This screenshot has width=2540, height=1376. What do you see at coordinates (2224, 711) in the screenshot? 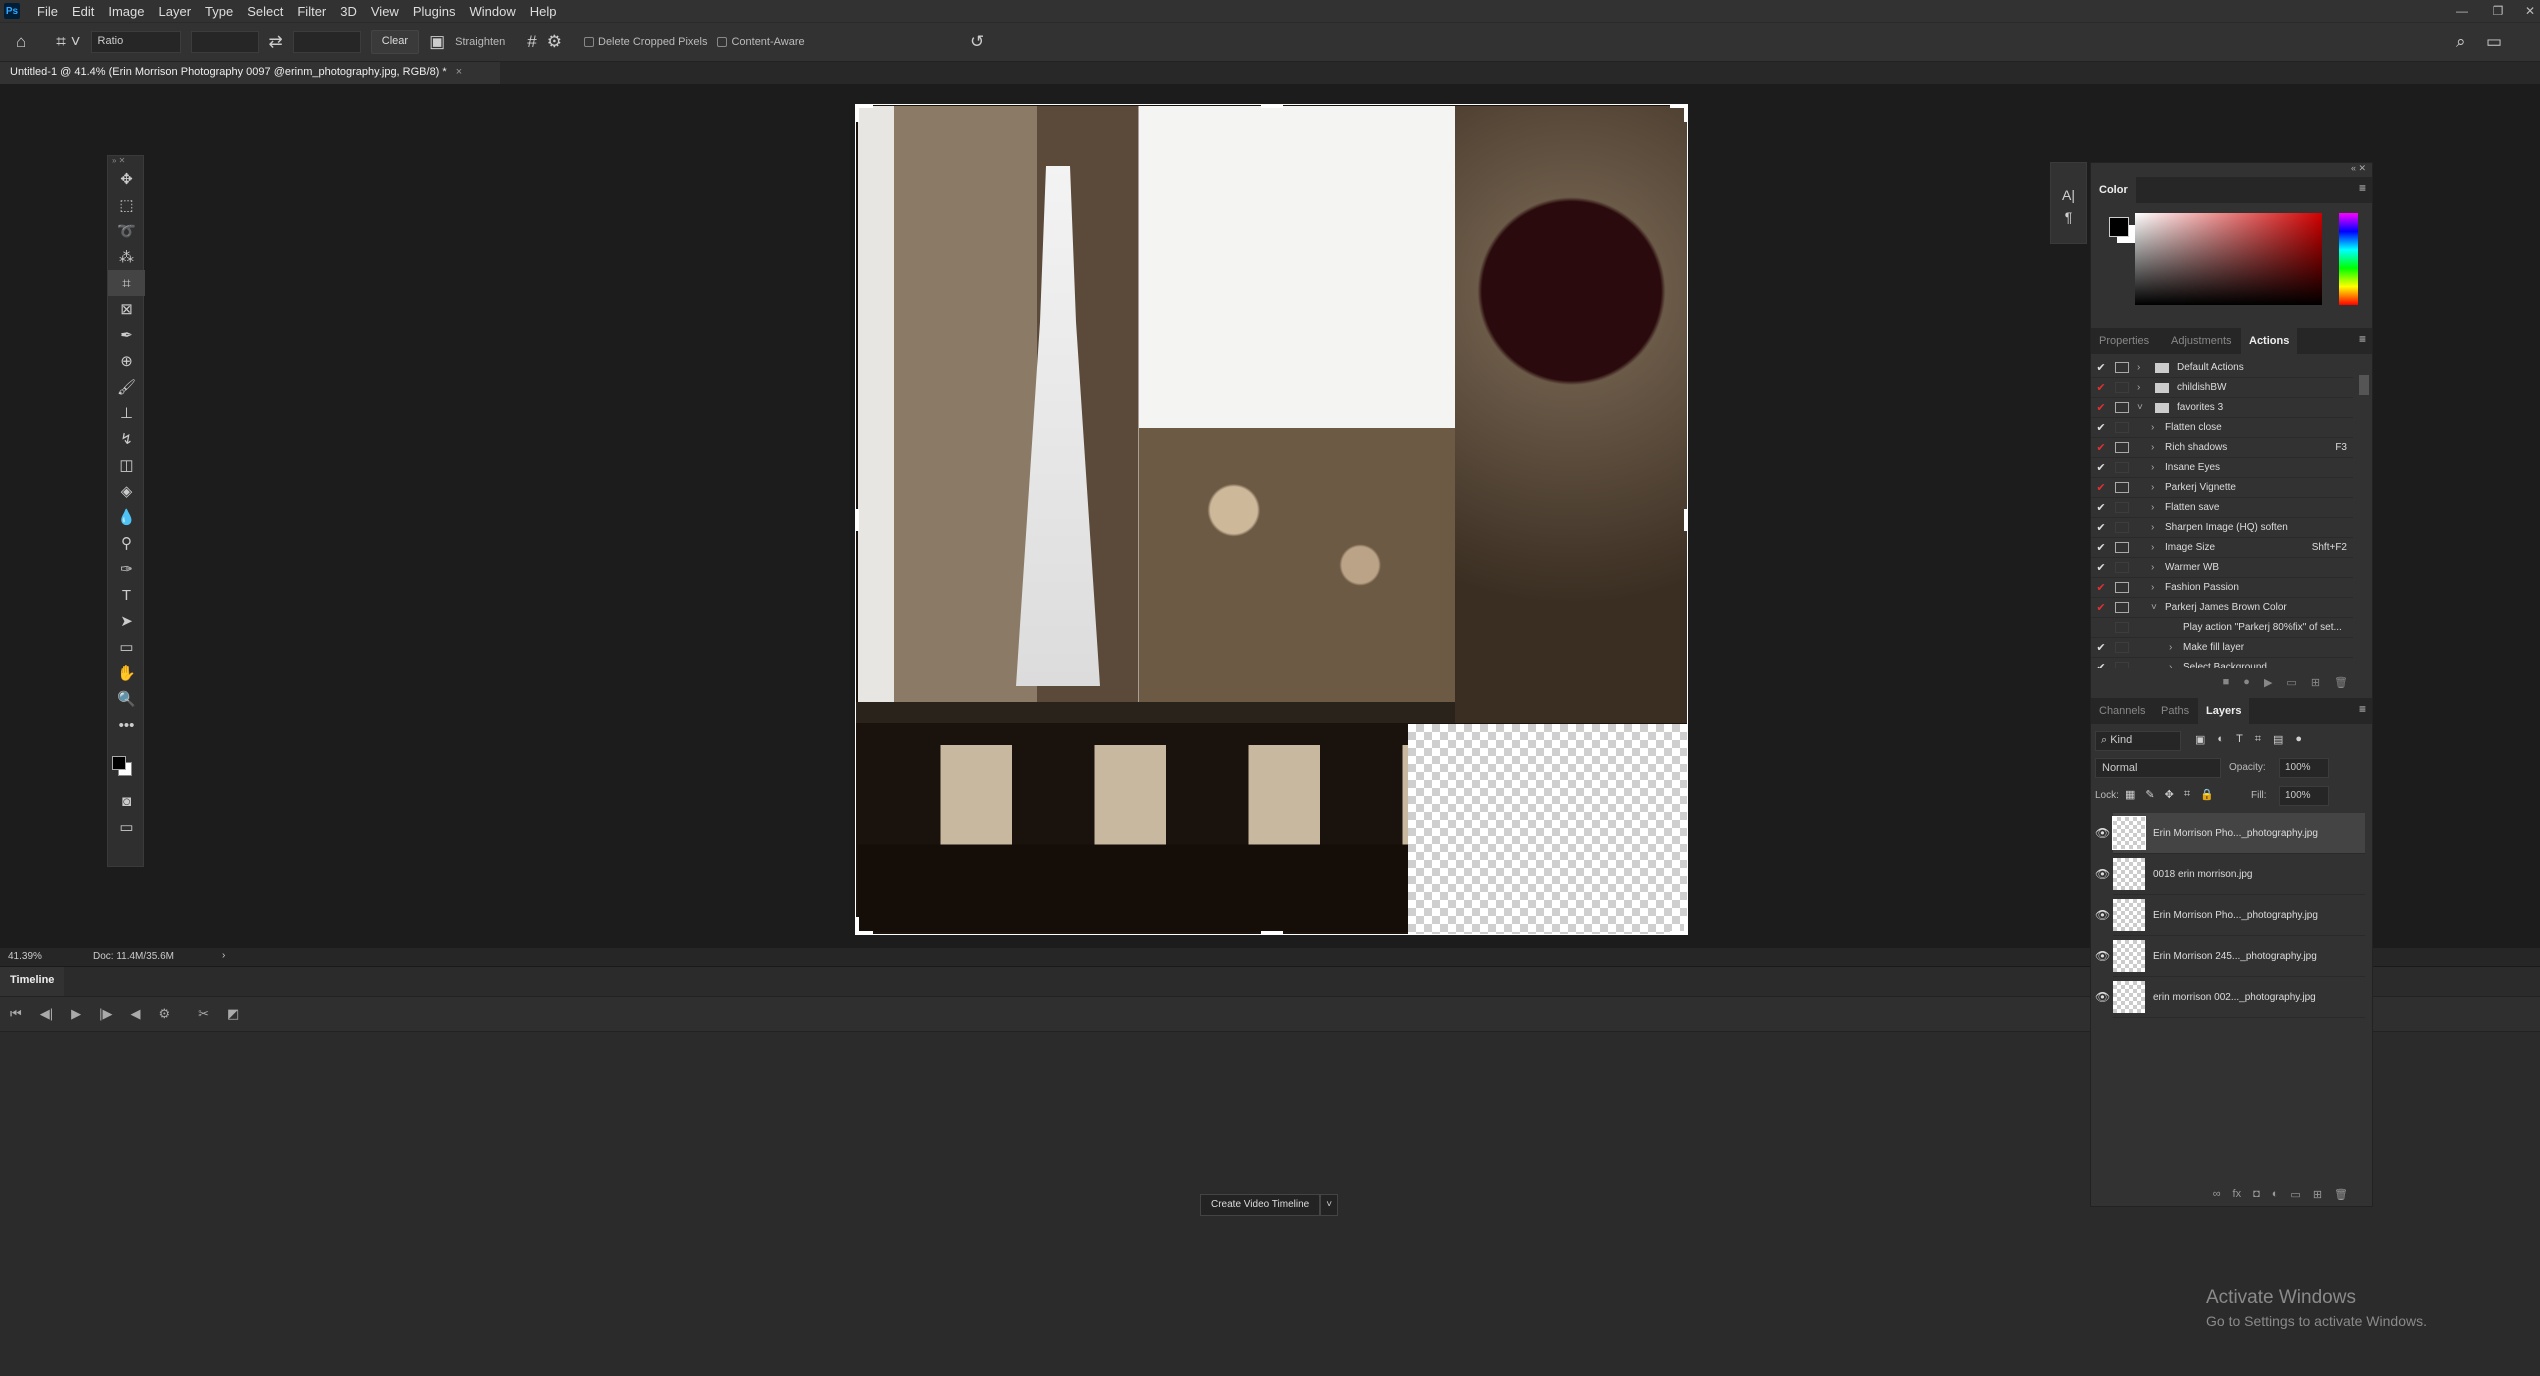
I see `tab-layers: Layers` at bounding box center [2224, 711].